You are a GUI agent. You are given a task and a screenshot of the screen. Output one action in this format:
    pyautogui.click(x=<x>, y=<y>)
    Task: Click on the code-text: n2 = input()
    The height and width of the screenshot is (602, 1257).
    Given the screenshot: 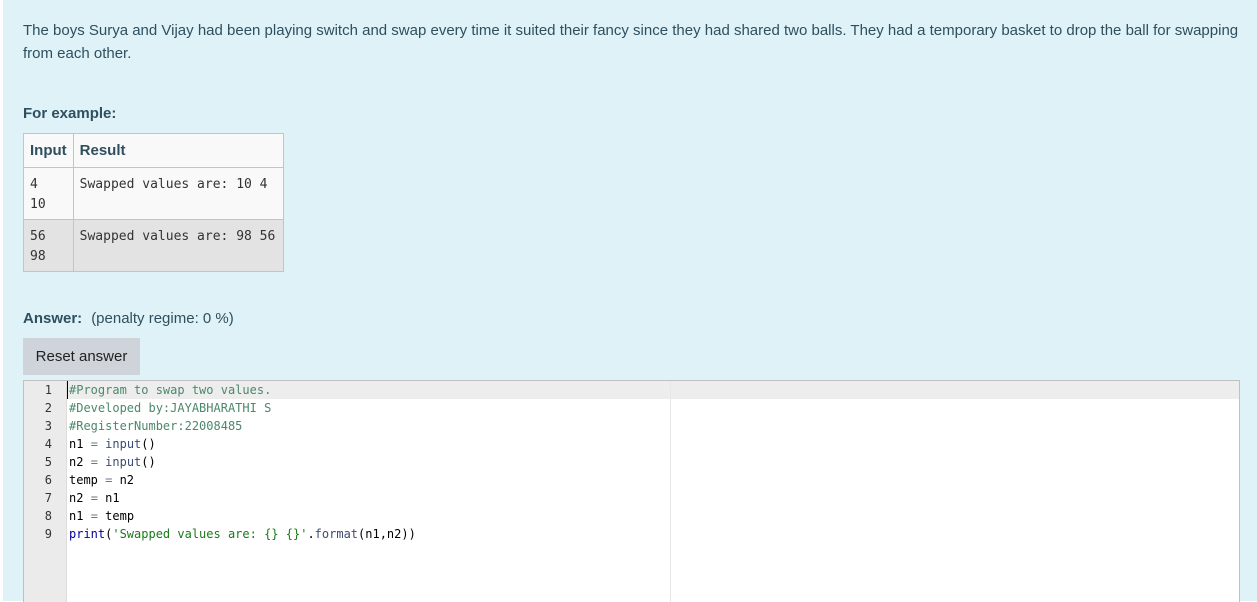 What is the action you would take?
    pyautogui.click(x=112, y=462)
    